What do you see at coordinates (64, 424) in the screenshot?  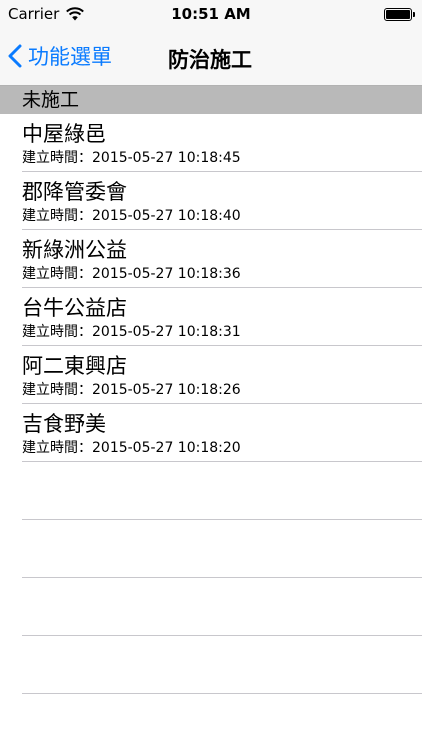 I see `list-item-title: 吉食野美` at bounding box center [64, 424].